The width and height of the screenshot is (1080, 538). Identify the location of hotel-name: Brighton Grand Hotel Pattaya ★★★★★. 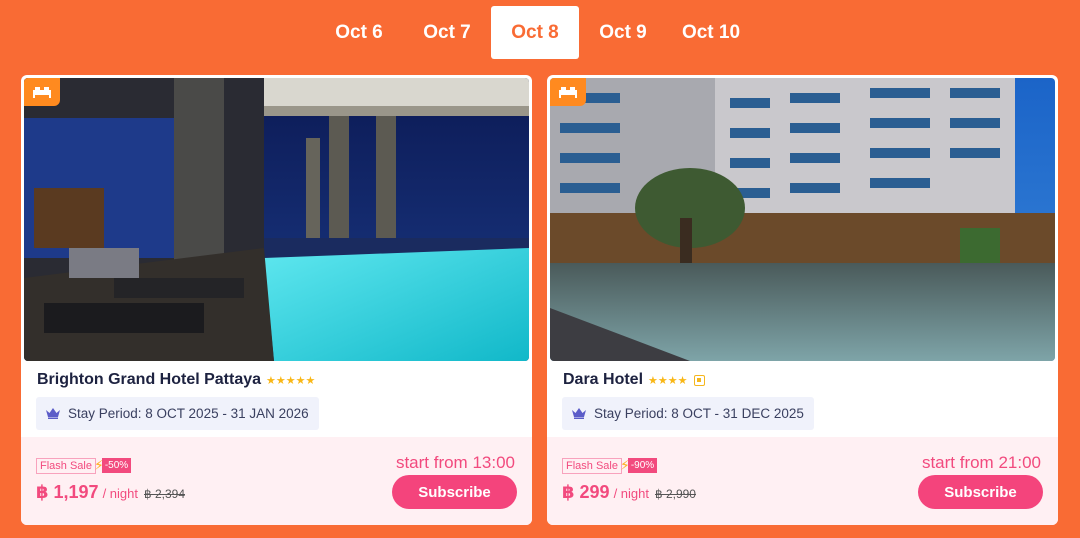
(176, 380).